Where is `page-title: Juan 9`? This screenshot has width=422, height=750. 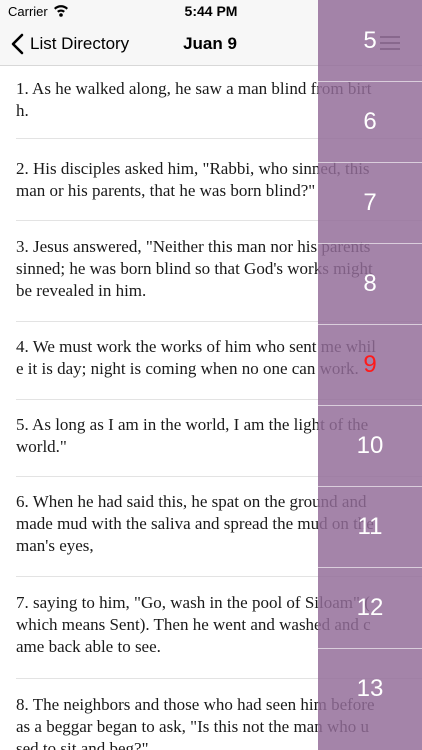 page-title: Juan 9 is located at coordinates (210, 43).